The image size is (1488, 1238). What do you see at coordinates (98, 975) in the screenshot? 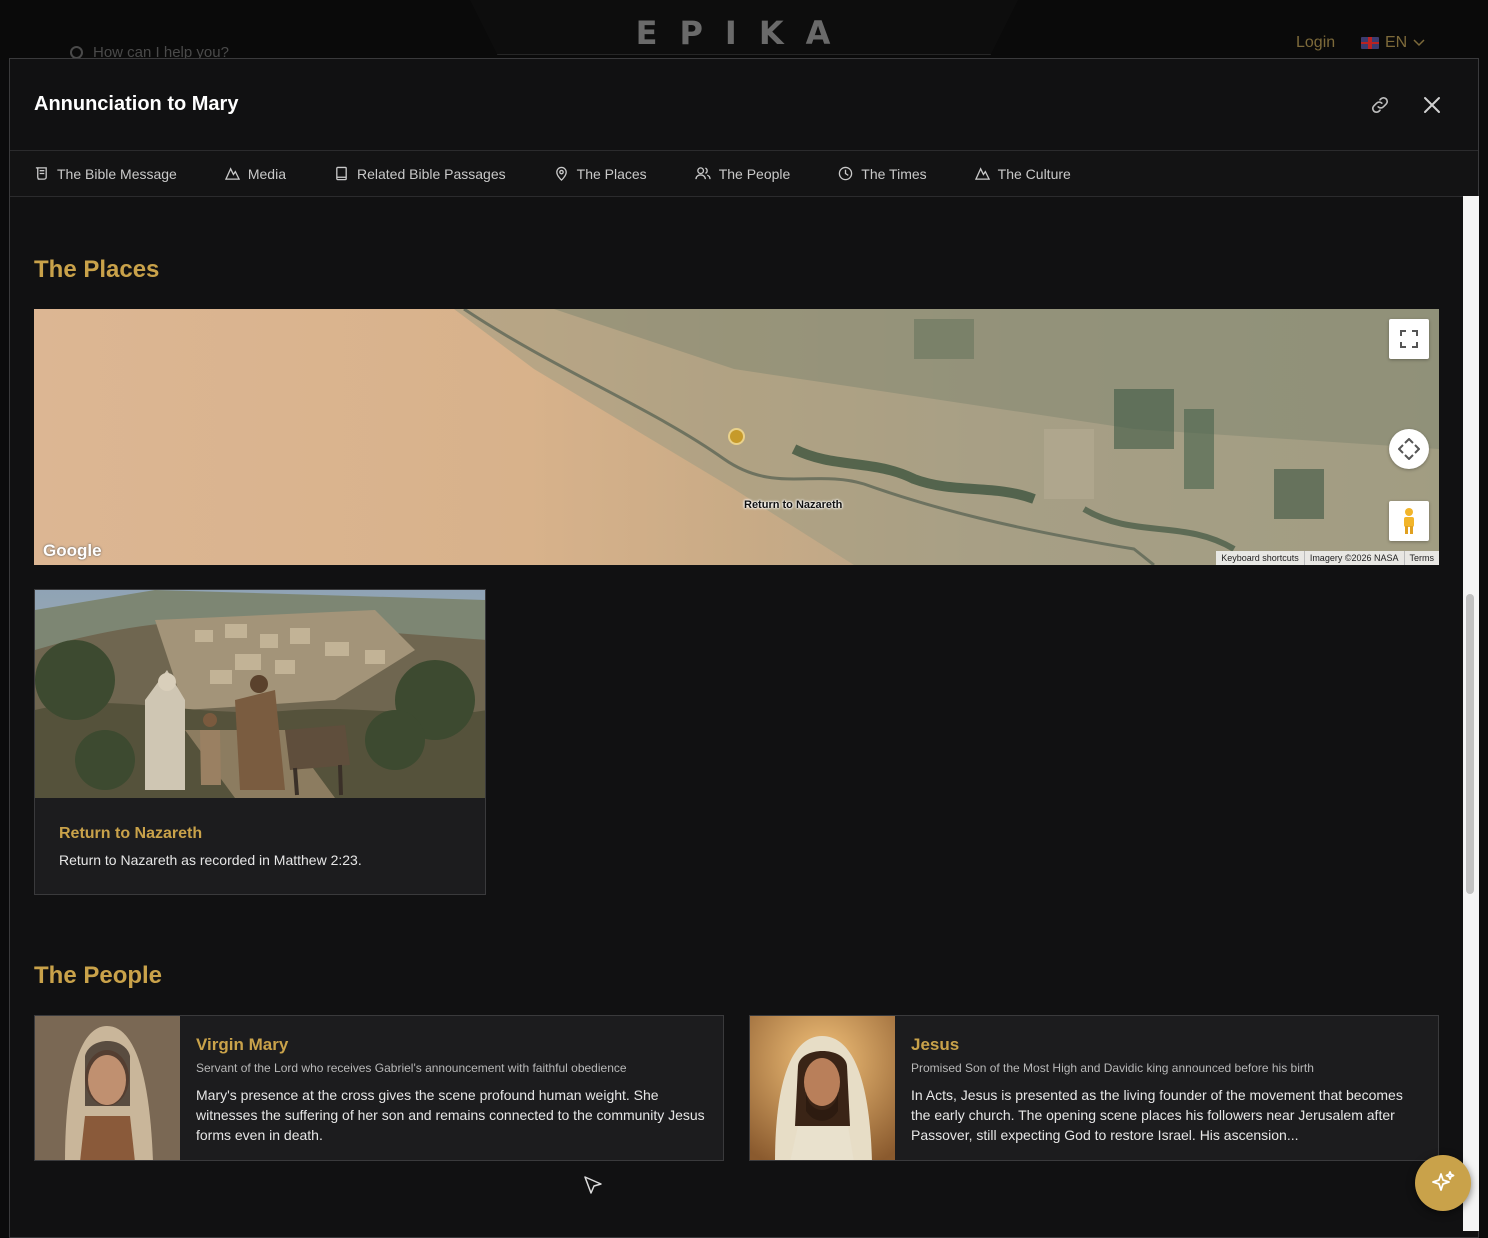
I see `people-heading: The People` at bounding box center [98, 975].